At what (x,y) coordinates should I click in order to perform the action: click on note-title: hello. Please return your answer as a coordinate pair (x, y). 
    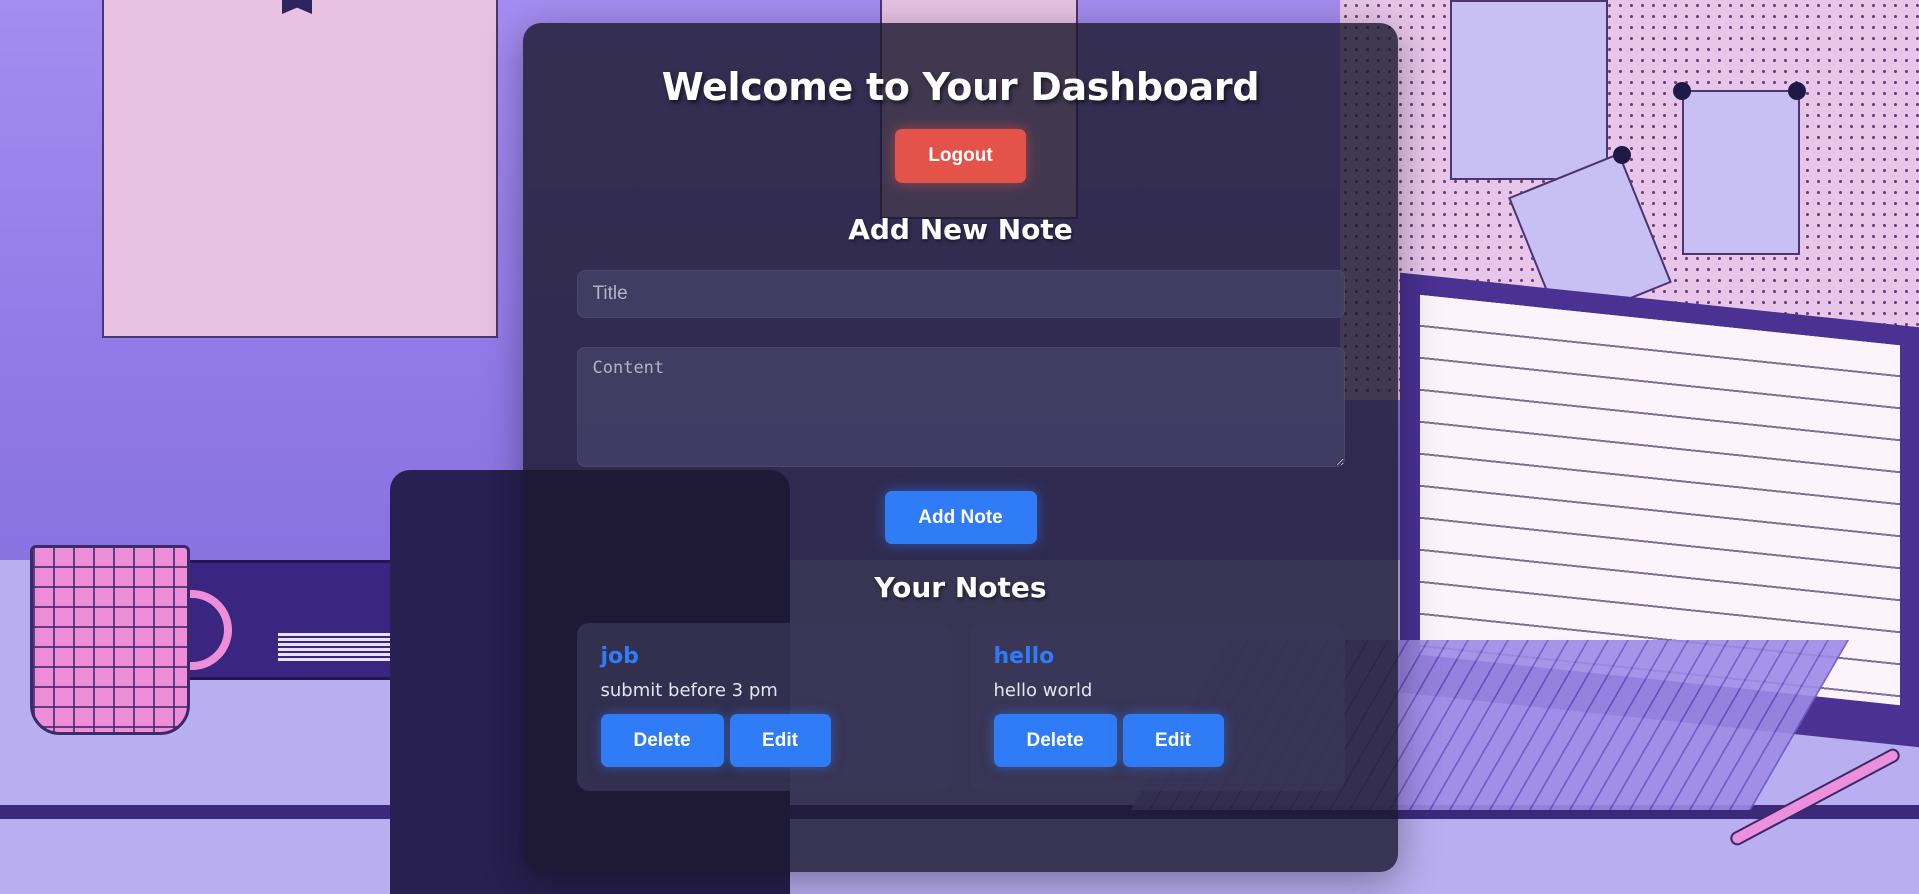
    Looking at the image, I should click on (1024, 656).